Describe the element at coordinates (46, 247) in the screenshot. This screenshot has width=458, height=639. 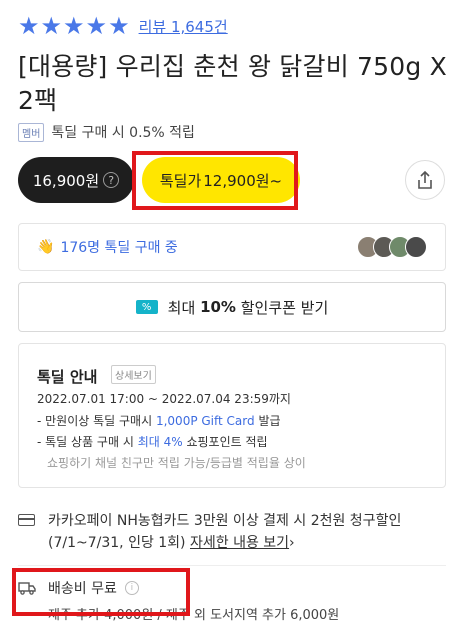
I see `hand-wave-icon: 👋` at that location.